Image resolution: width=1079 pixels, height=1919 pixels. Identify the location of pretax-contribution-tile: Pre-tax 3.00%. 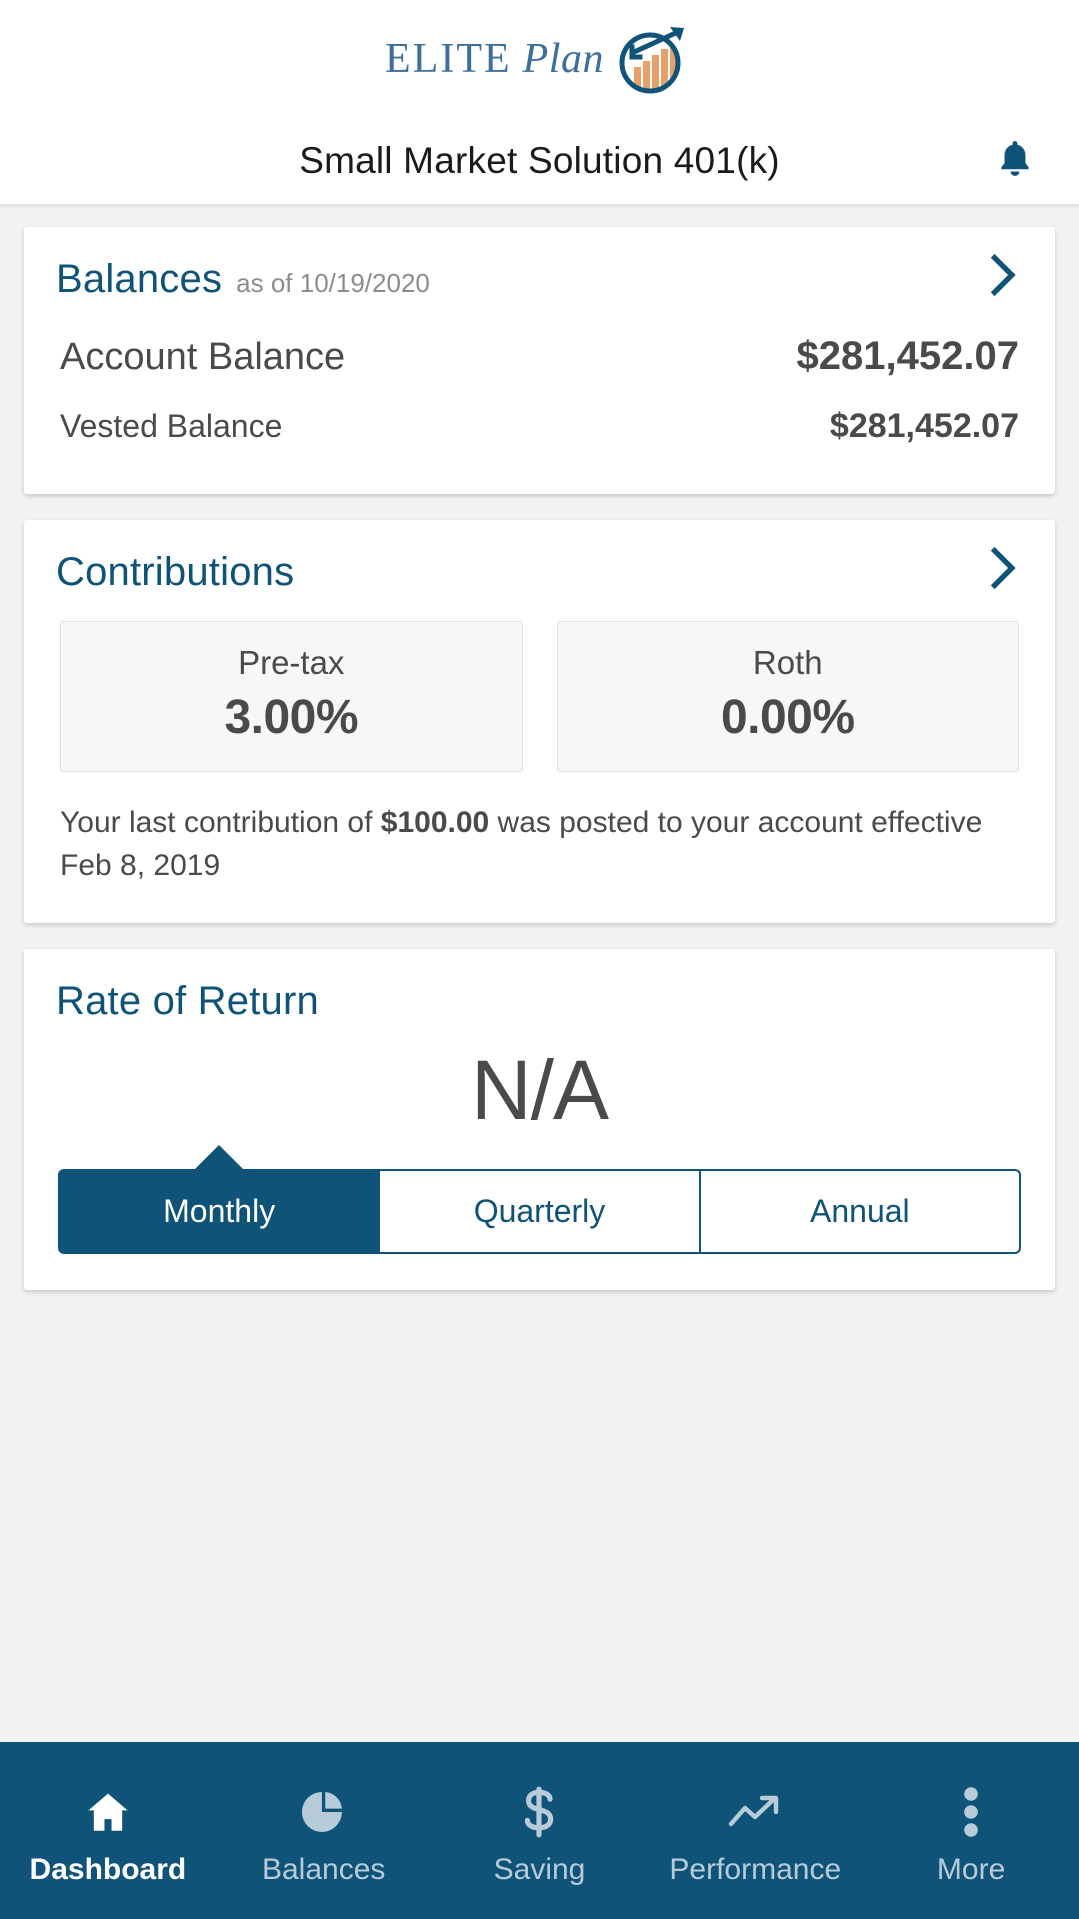
(291, 696).